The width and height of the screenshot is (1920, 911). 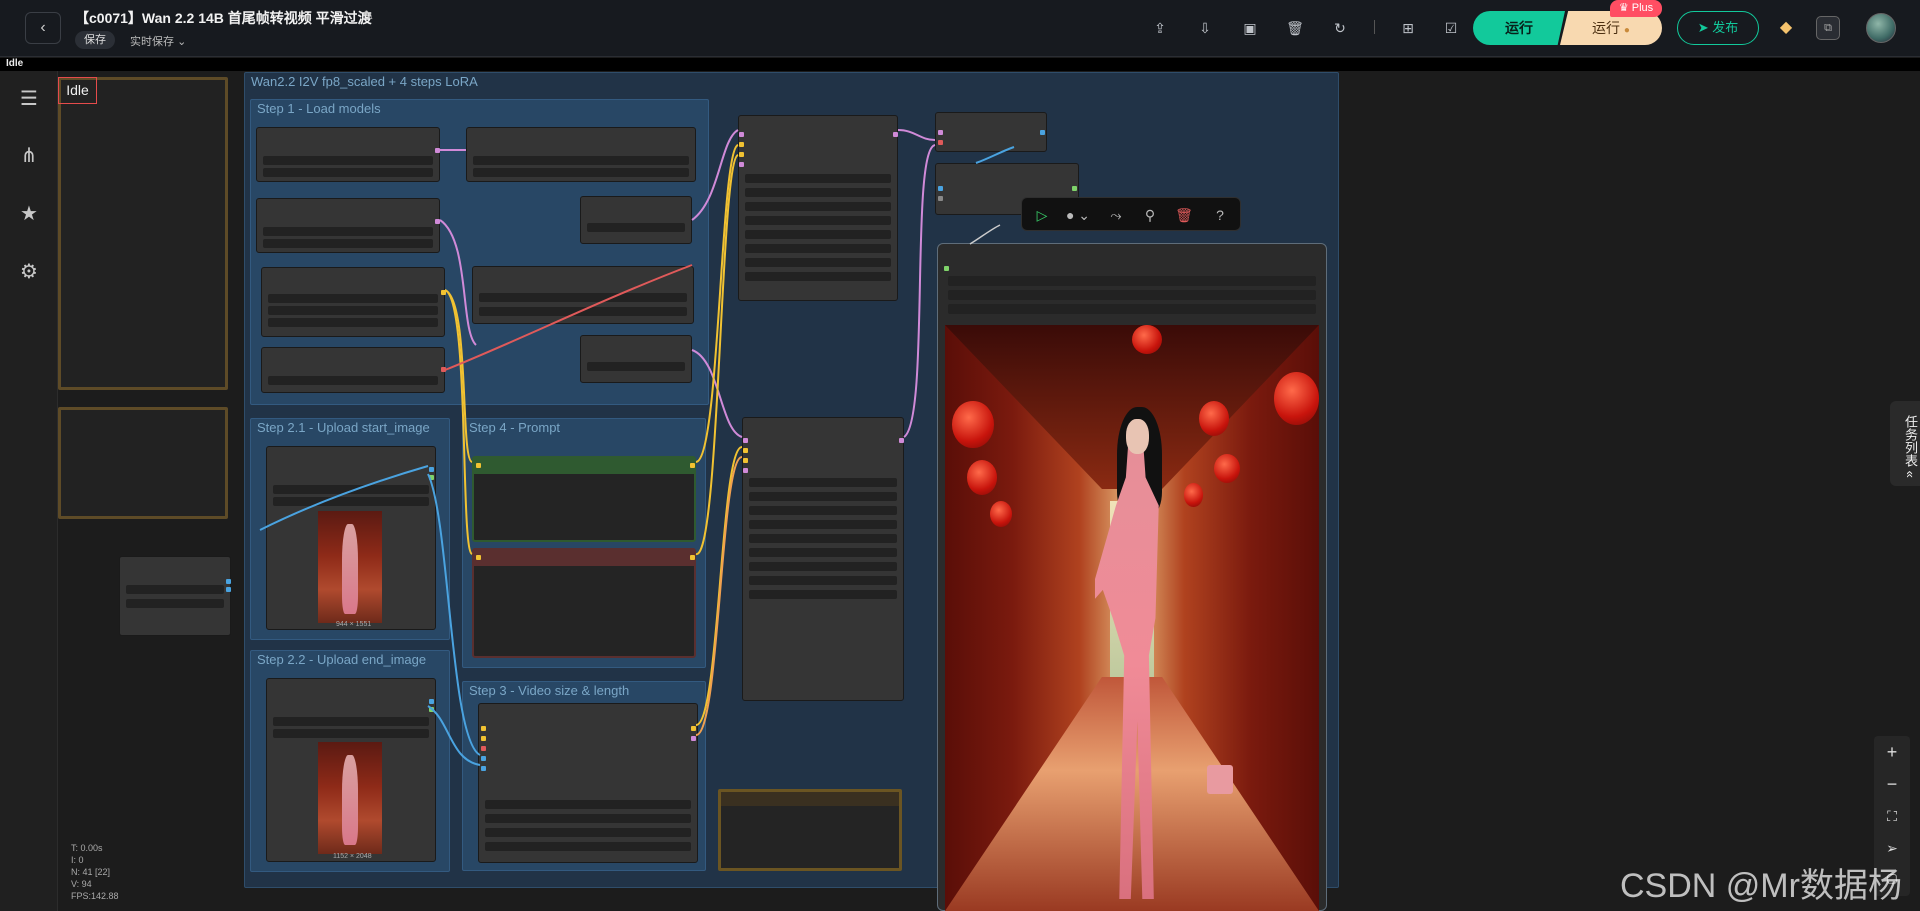 I want to click on edit-title-icon: ✎, so click(x=368, y=16).